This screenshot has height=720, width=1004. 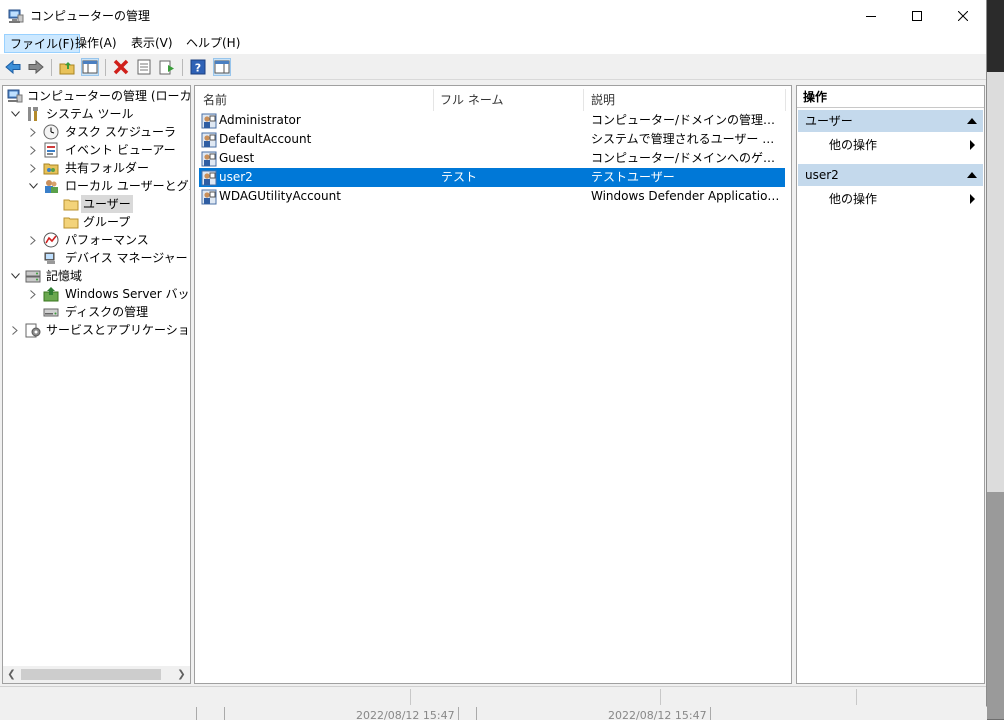 I want to click on properties-button, so click(x=144, y=67).